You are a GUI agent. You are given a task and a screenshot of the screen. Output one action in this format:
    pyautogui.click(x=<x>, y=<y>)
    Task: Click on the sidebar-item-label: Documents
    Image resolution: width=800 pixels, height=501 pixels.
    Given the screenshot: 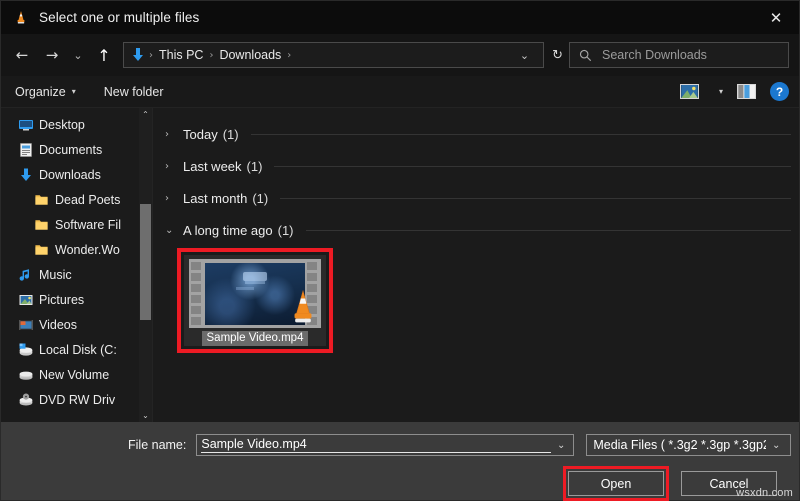 What is the action you would take?
    pyautogui.click(x=71, y=149)
    